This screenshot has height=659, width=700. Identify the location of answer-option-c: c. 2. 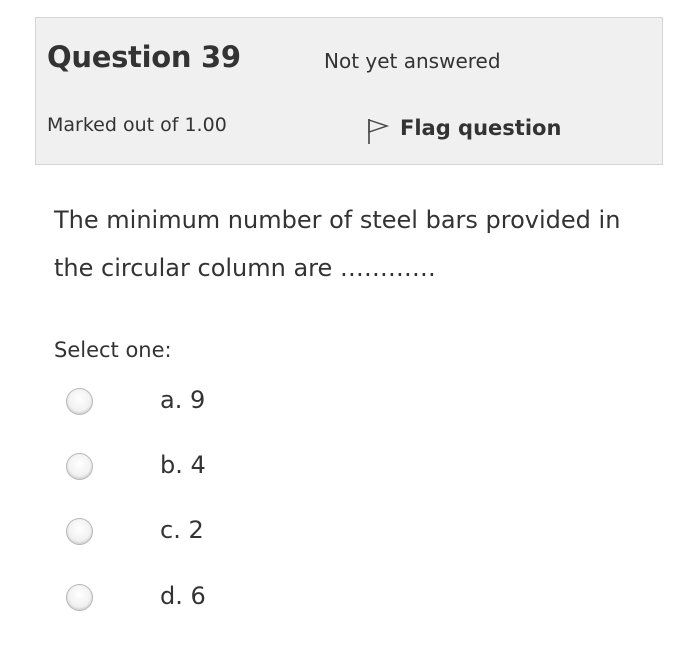
(214, 534).